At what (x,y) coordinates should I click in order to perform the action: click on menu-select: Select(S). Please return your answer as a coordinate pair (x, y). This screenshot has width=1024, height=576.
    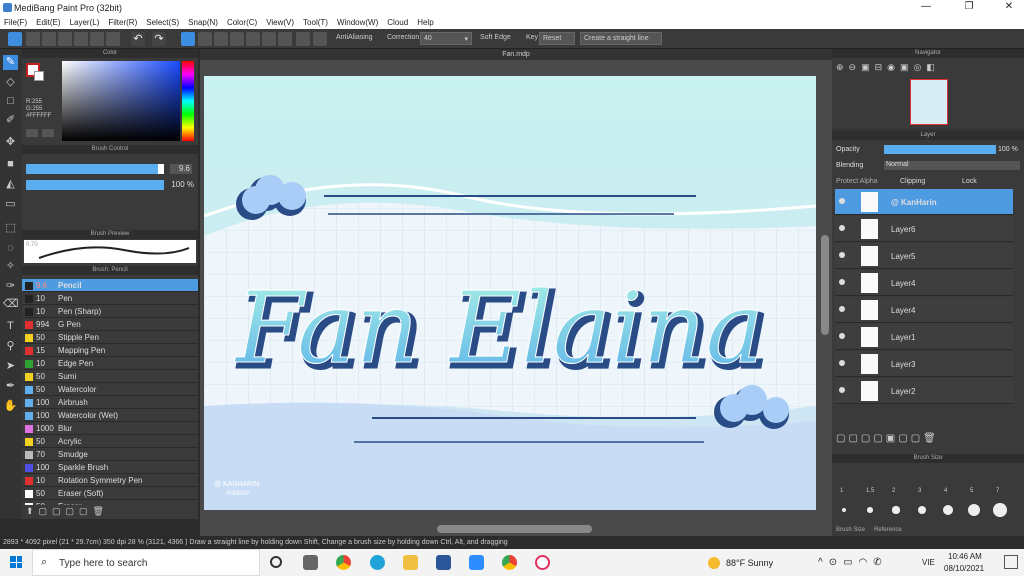
    Looking at the image, I should click on (162, 22).